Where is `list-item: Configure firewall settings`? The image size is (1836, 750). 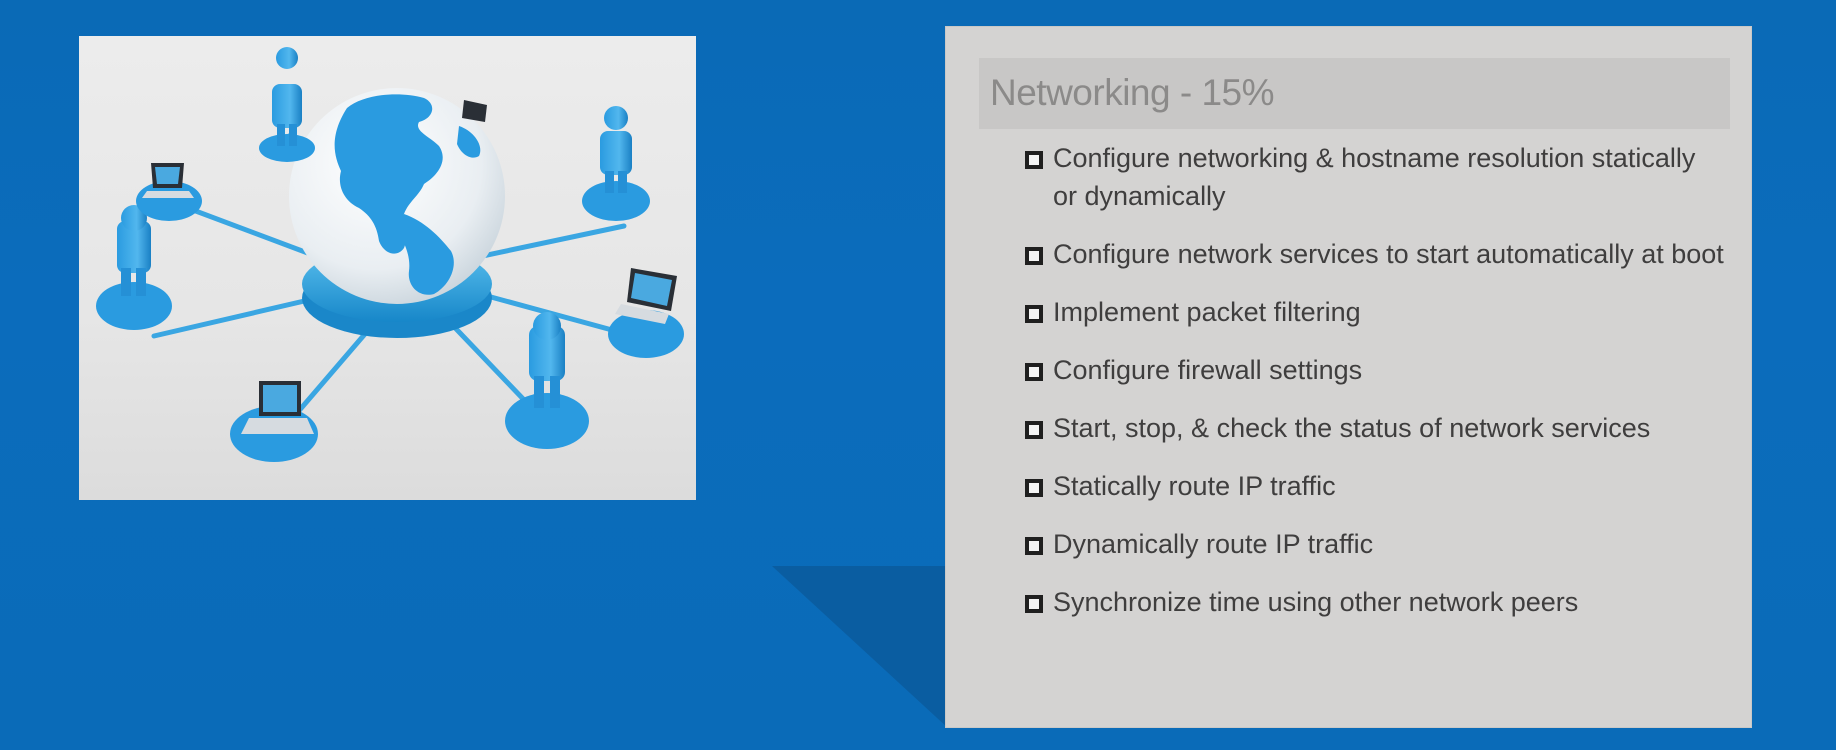
list-item: Configure firewall settings is located at coordinates (1374, 370).